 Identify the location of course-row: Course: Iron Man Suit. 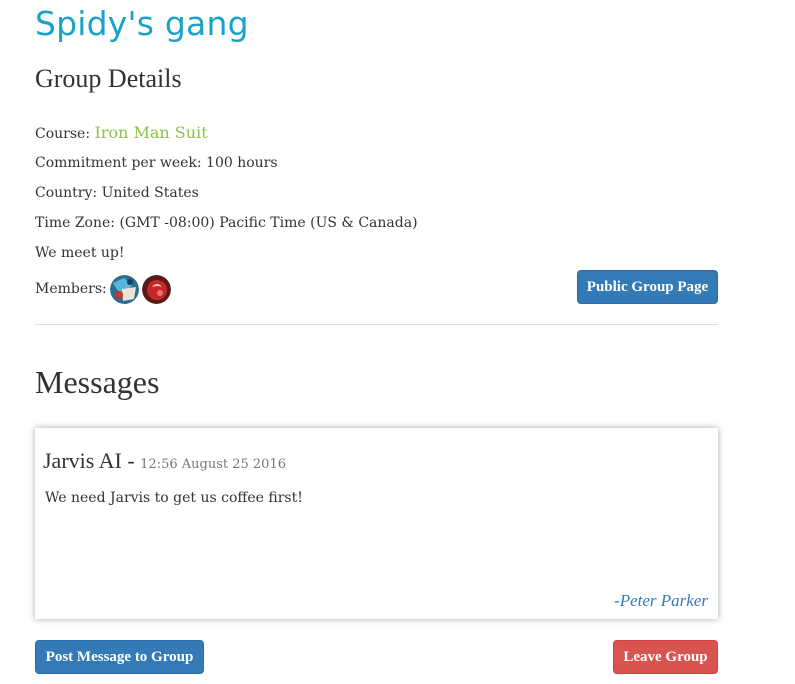
(121, 132).